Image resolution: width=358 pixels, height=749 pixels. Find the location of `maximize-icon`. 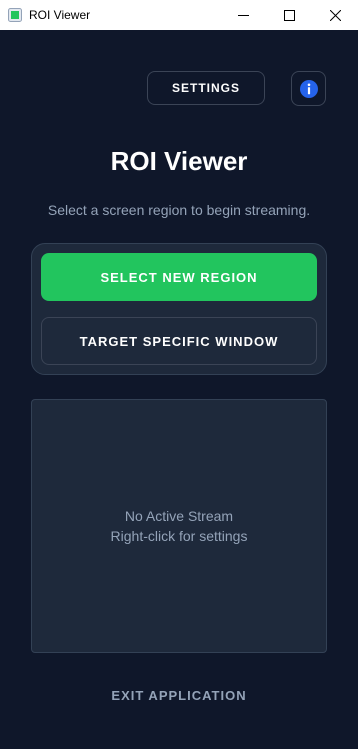

maximize-icon is located at coordinates (289, 15).